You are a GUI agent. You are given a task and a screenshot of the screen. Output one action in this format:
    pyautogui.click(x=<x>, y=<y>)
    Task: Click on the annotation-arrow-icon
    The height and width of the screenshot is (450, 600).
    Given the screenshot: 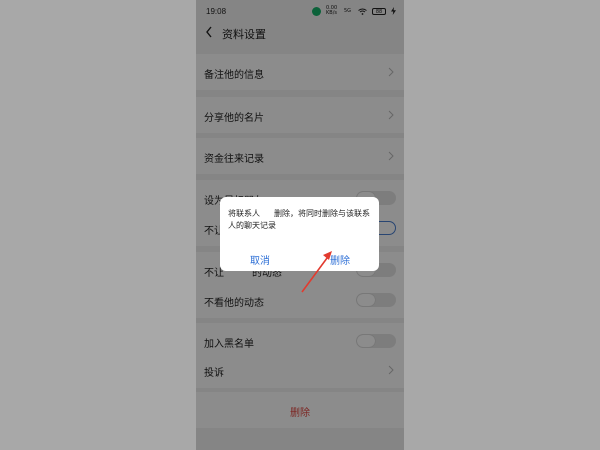 What is the action you would take?
    pyautogui.click(x=316, y=272)
    